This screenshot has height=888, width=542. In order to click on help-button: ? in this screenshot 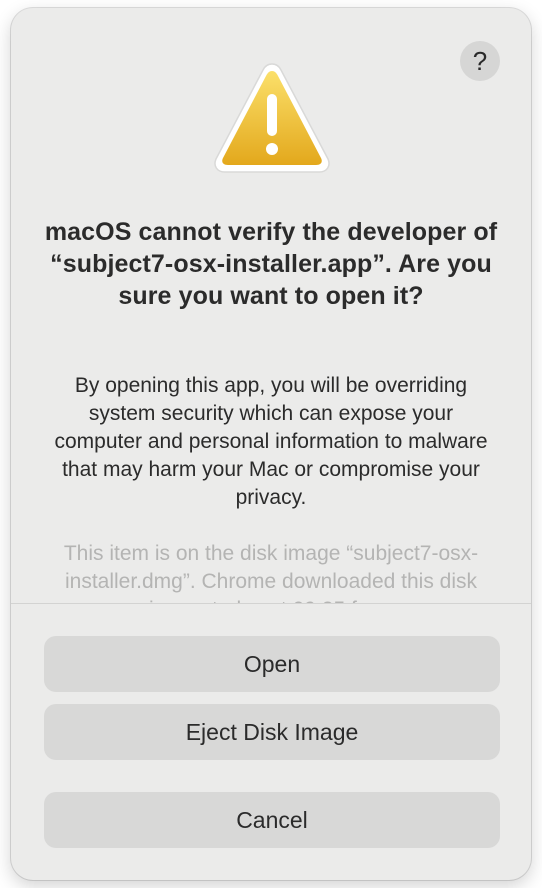, I will do `click(480, 61)`.